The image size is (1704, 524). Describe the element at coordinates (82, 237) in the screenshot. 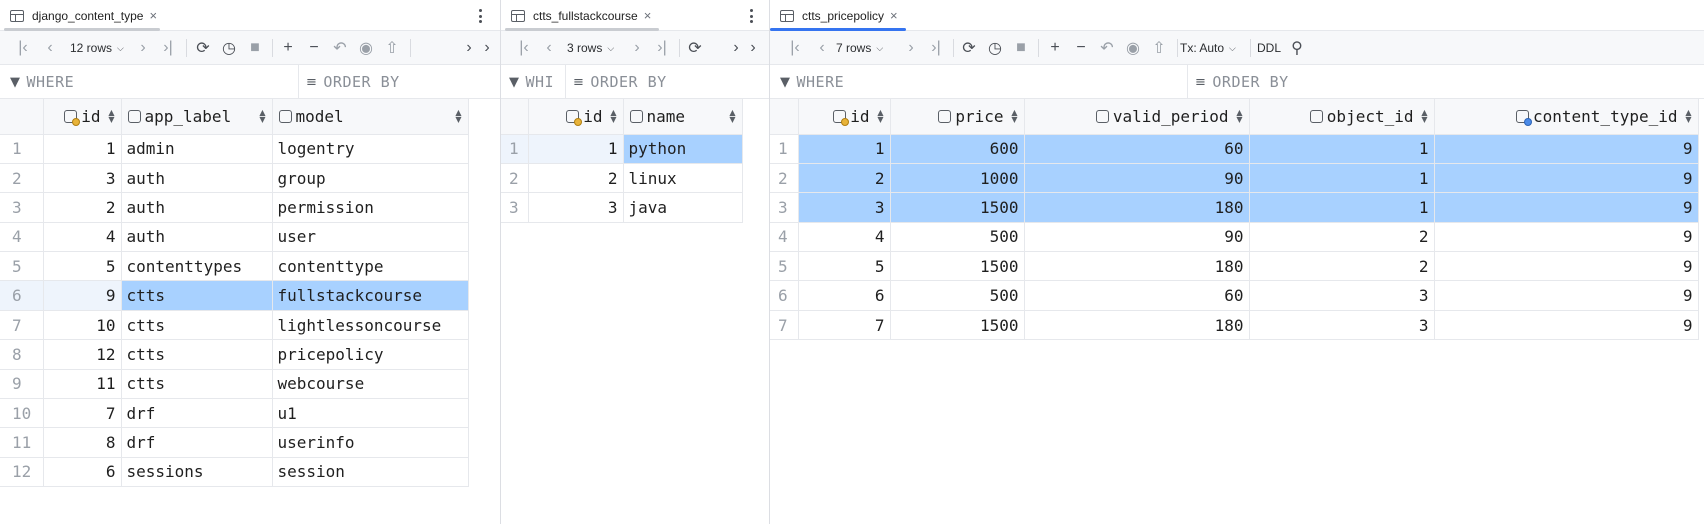

I see `cell-id: 4` at that location.